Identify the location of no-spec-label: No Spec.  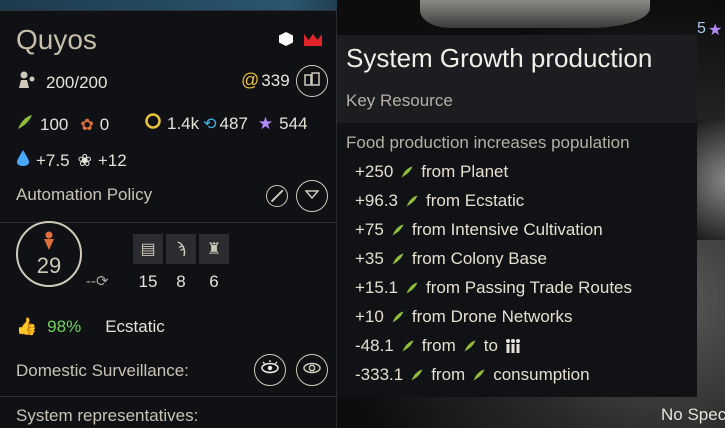
(693, 414).